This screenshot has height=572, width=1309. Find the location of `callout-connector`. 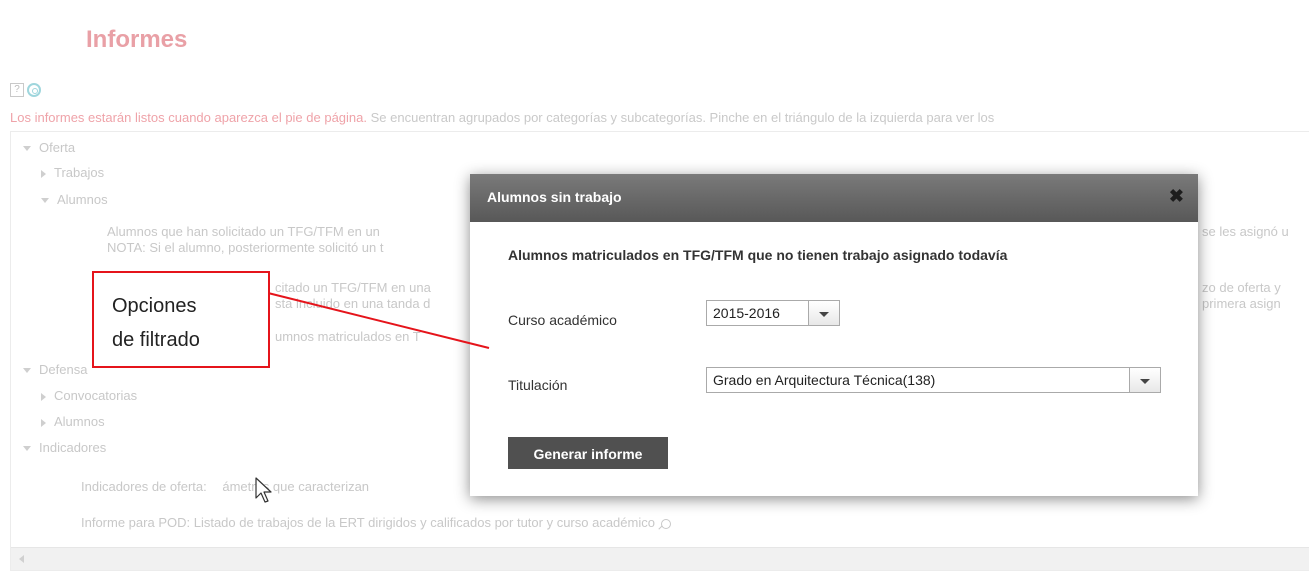

callout-connector is located at coordinates (378, 320).